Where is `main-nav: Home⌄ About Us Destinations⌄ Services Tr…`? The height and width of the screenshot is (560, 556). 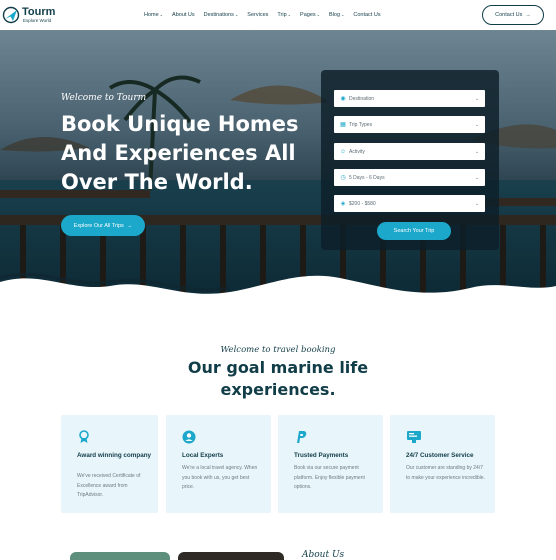
main-nav: Home⌄ About Us Destinations⌄ Services Tr… is located at coordinates (262, 15).